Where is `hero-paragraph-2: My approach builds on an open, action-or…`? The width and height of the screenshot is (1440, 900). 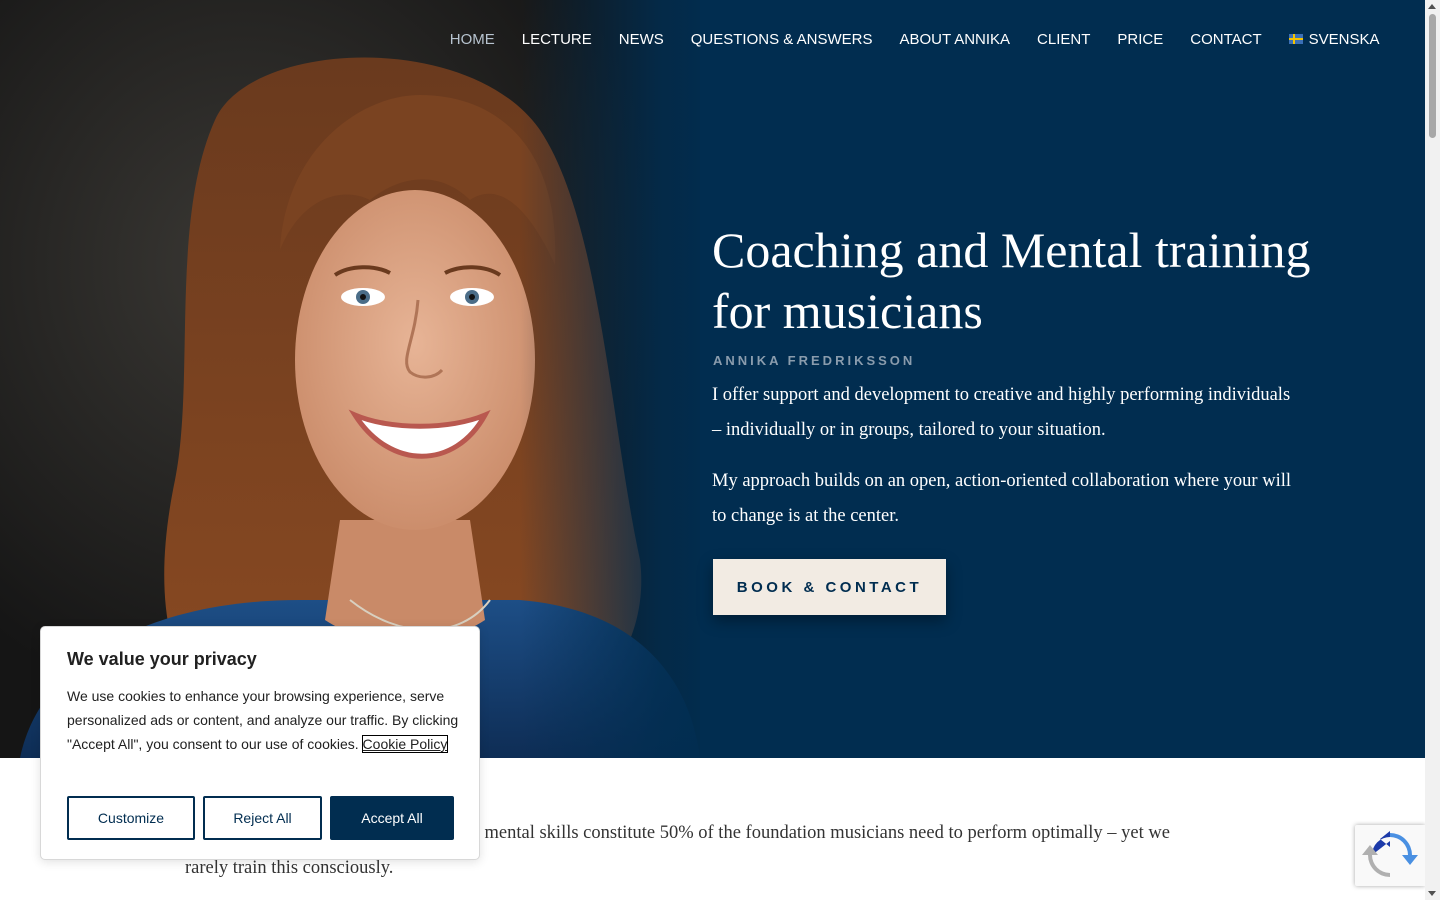
hero-paragraph-2: My approach builds on an open, action-or… is located at coordinates (1001, 498).